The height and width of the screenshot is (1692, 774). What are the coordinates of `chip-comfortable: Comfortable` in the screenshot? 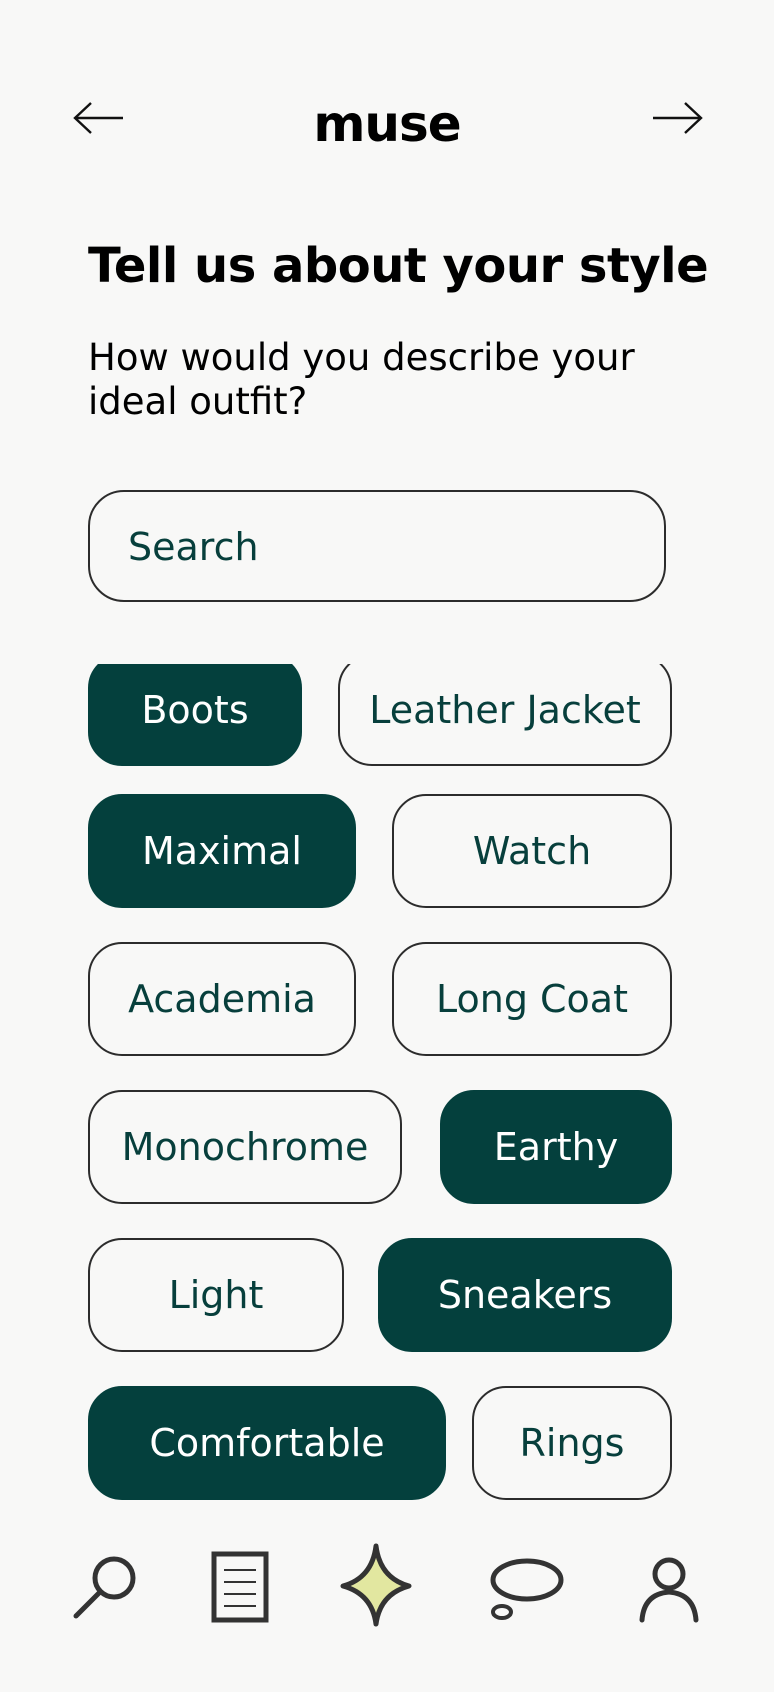 It's located at (267, 1443).